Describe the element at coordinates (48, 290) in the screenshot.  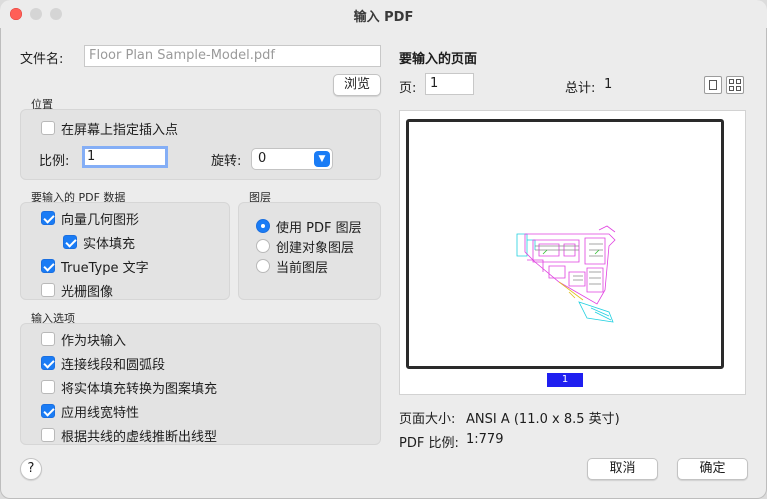
I see `raster-images-checkbox` at that location.